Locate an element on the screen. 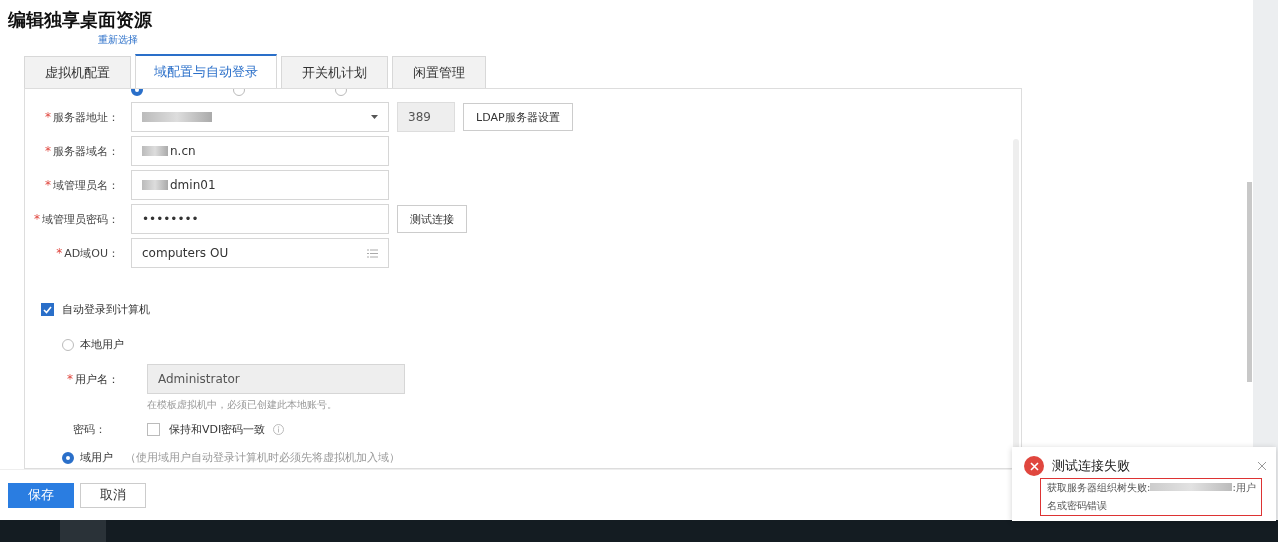 The image size is (1278, 542). note-text: （使用域用户自动登录计算机时必须先将虚拟机加入域） is located at coordinates (262, 457).